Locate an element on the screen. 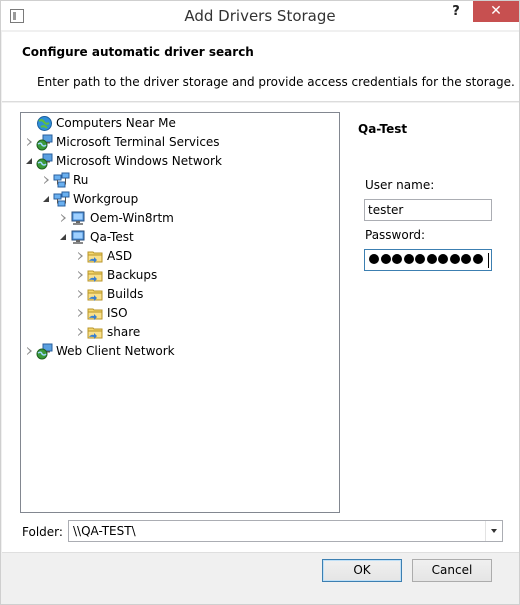  header-title: Configure automatic driver search is located at coordinates (138, 52).